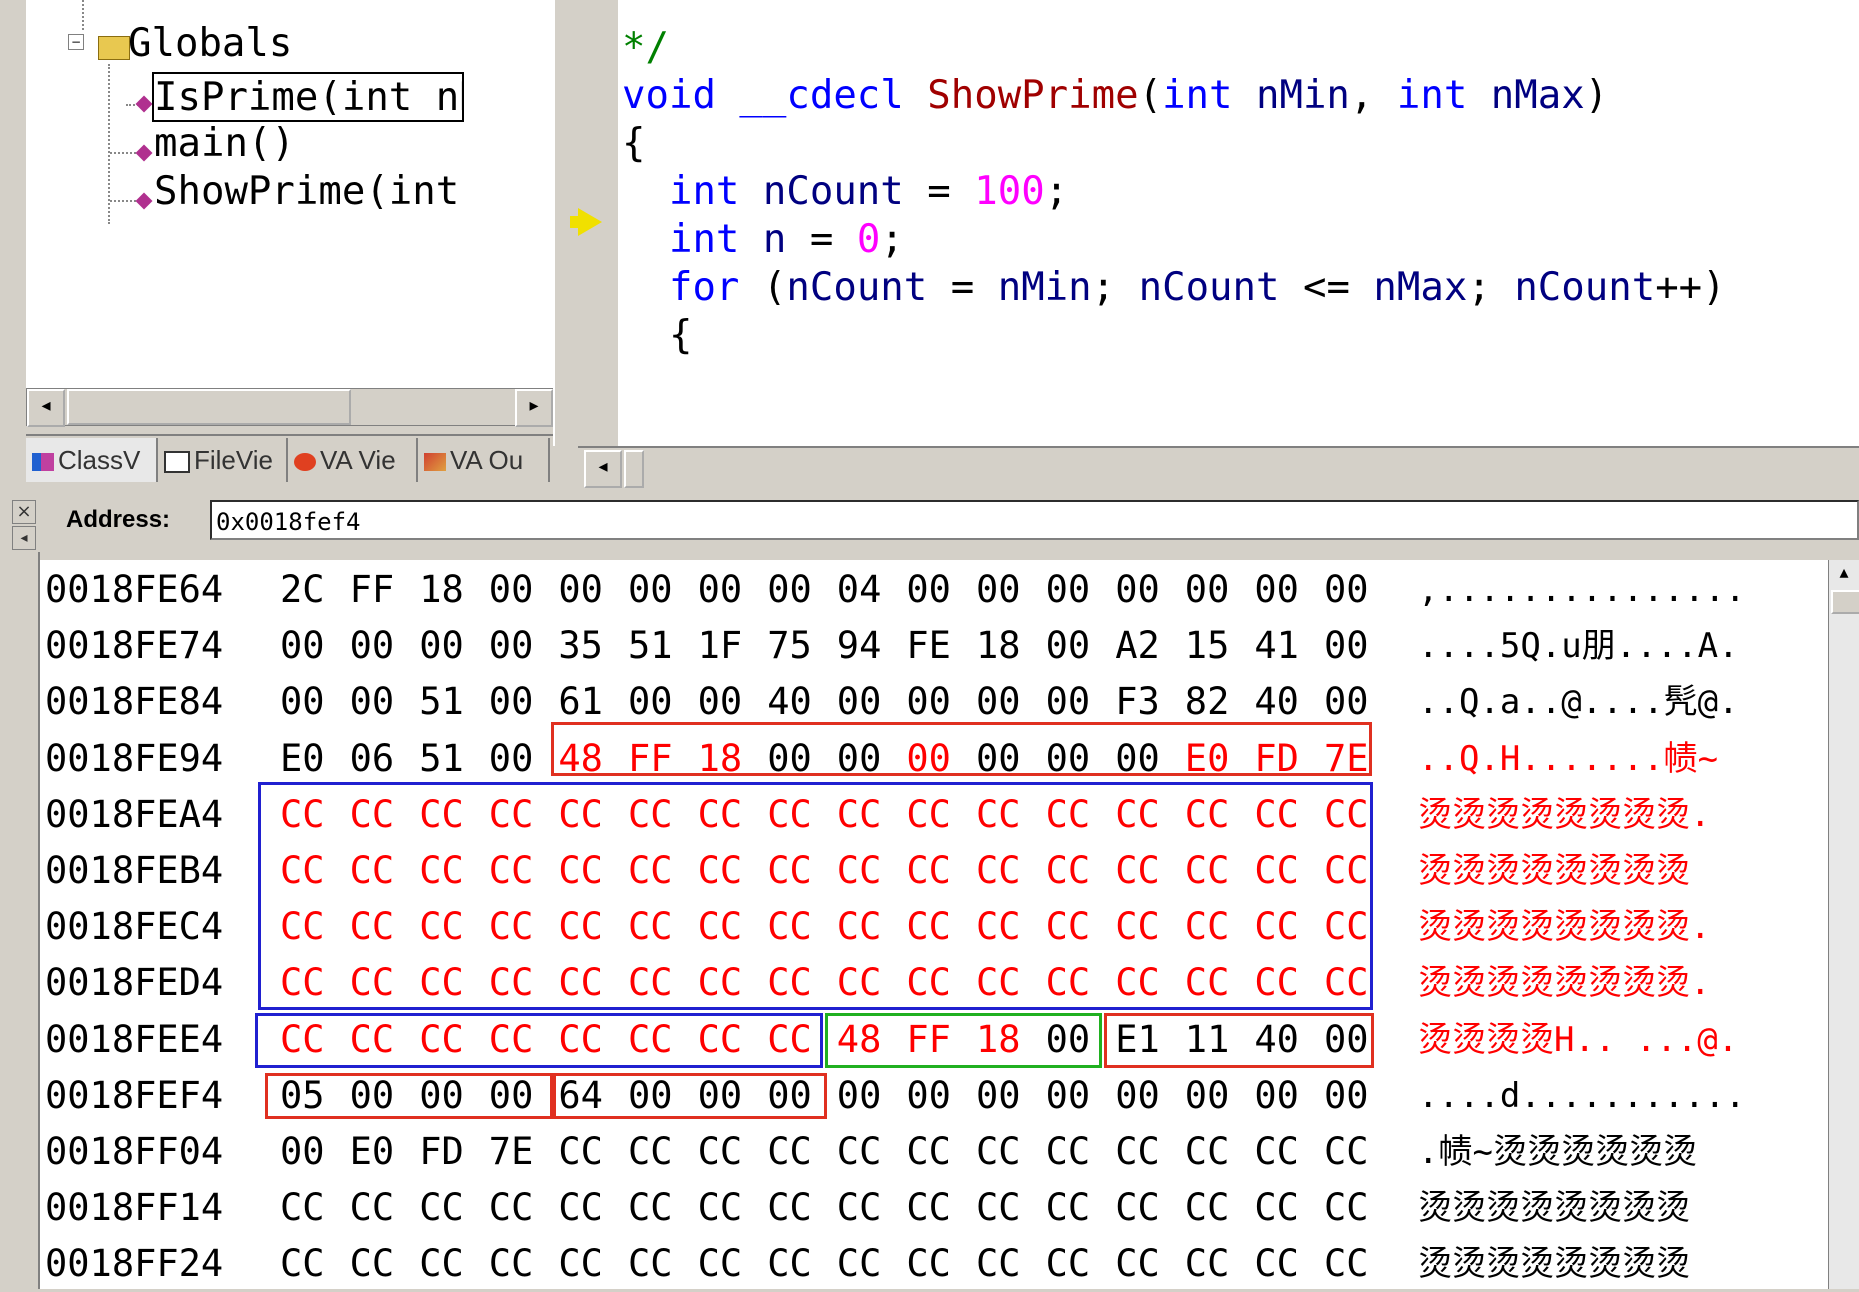  Describe the element at coordinates (224, 144) in the screenshot. I see `tree-item-main: main()` at that location.